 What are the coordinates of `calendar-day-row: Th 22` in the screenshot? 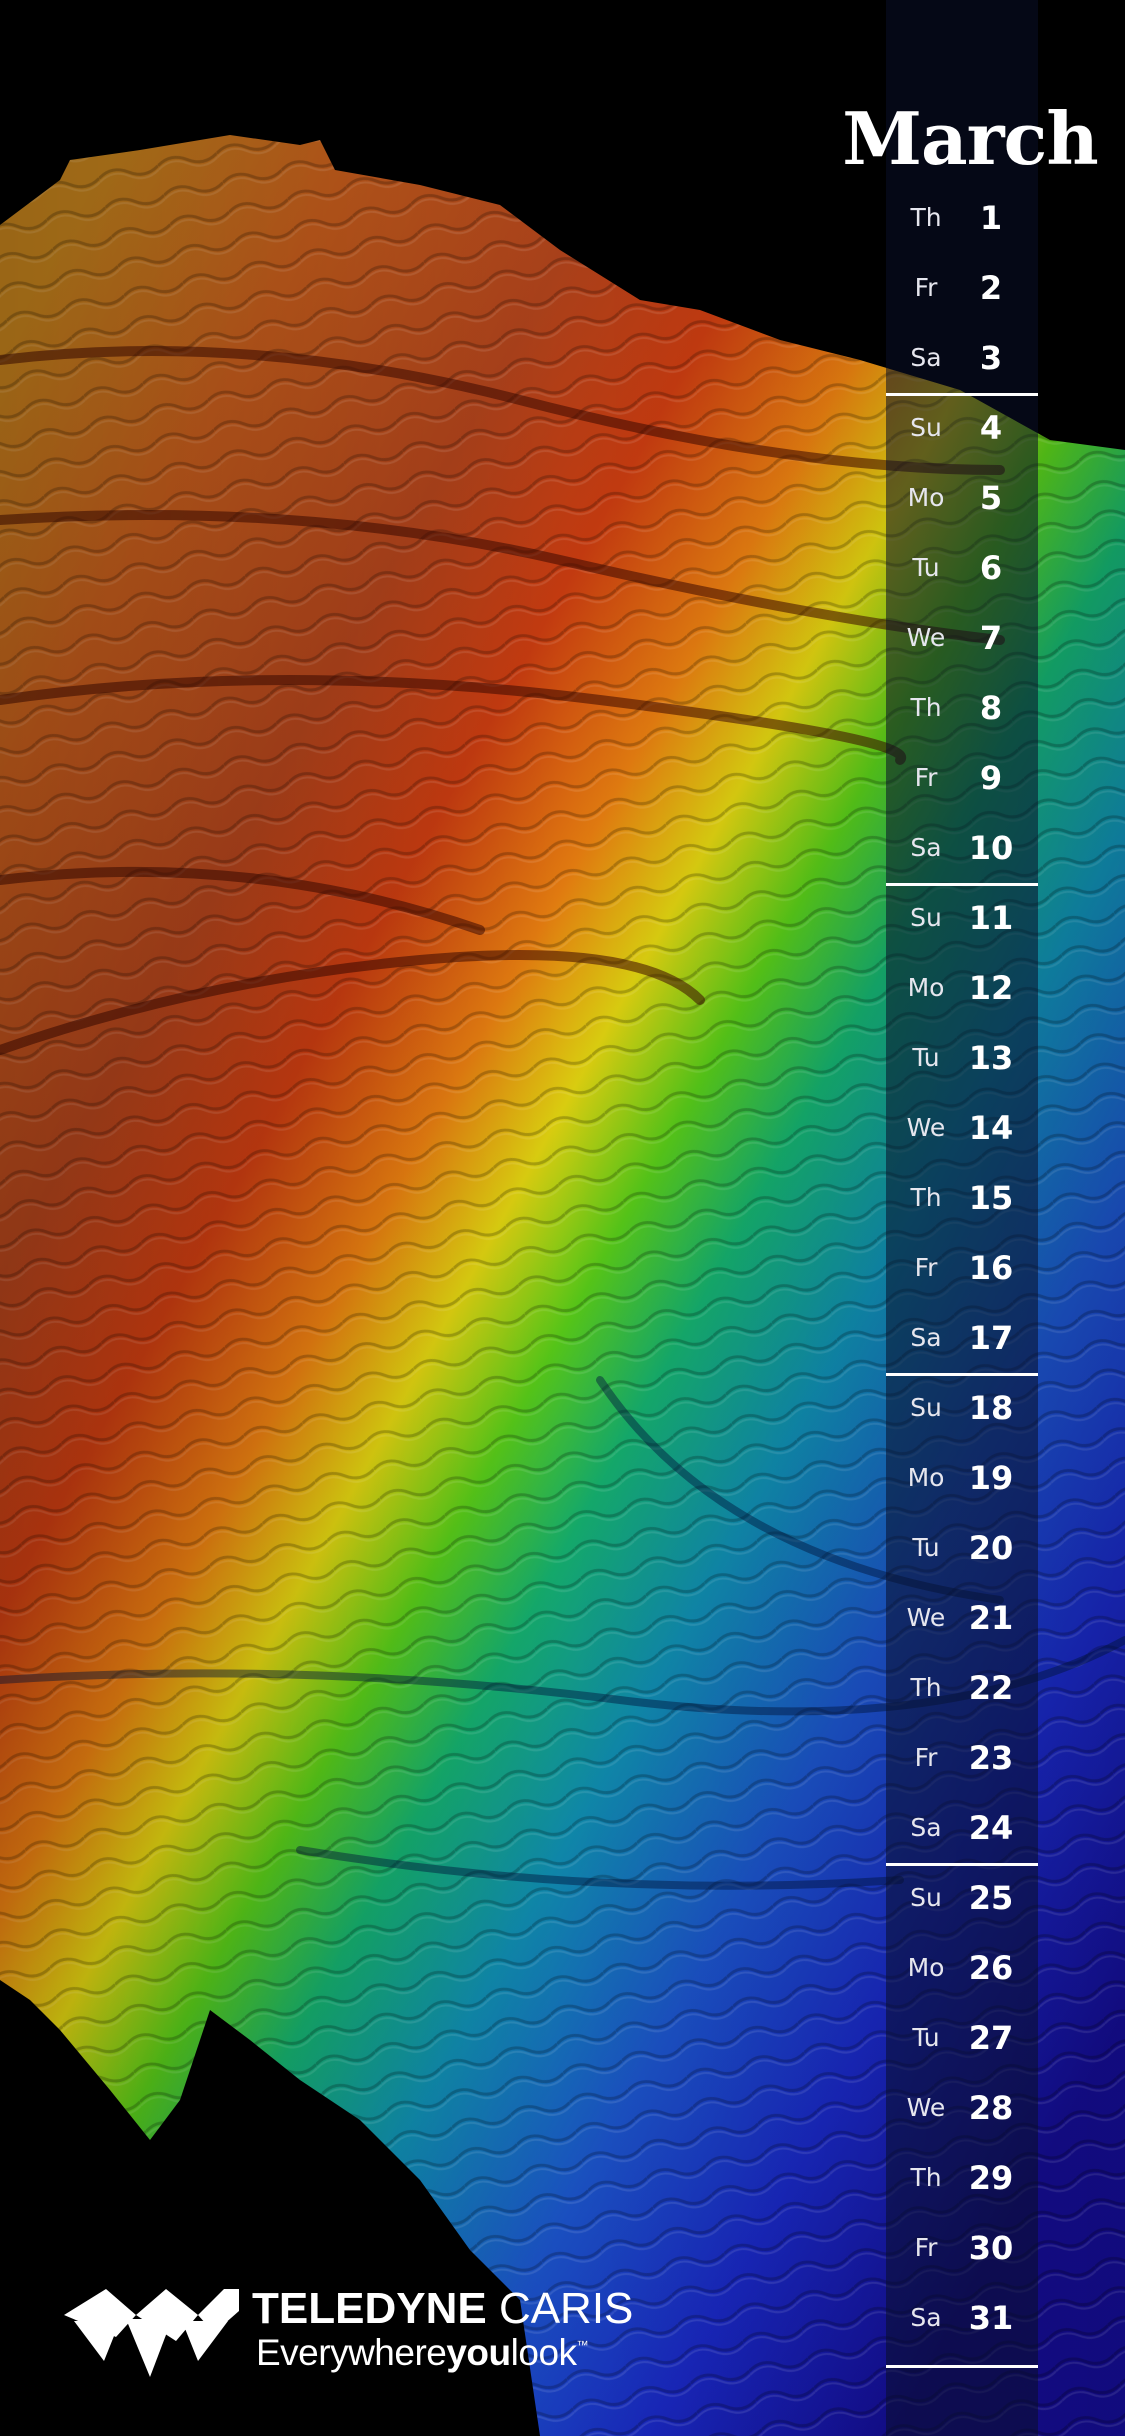 It's located at (962, 1688).